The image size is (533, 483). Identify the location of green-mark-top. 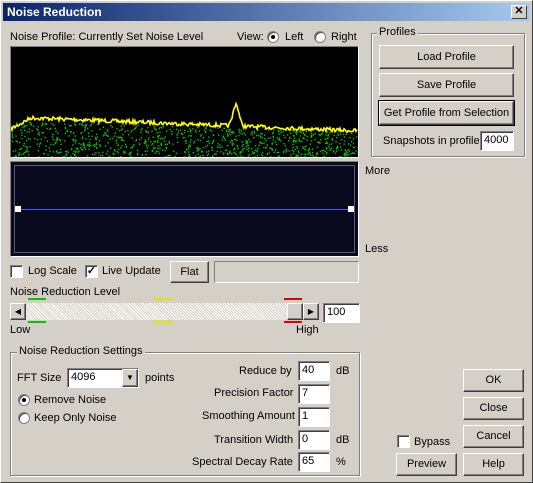
(37, 299).